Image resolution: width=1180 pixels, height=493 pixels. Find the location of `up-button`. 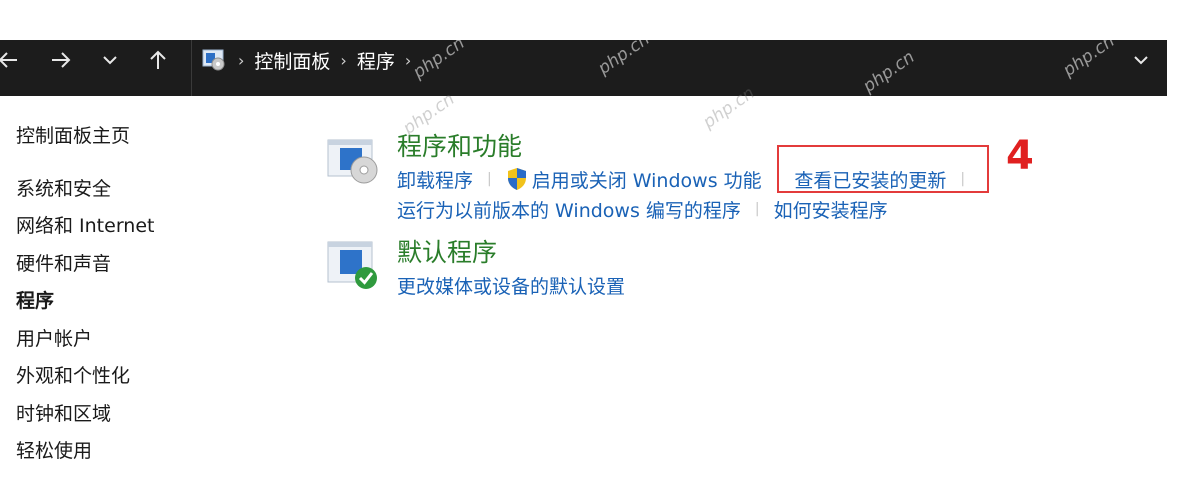

up-button is located at coordinates (158, 60).